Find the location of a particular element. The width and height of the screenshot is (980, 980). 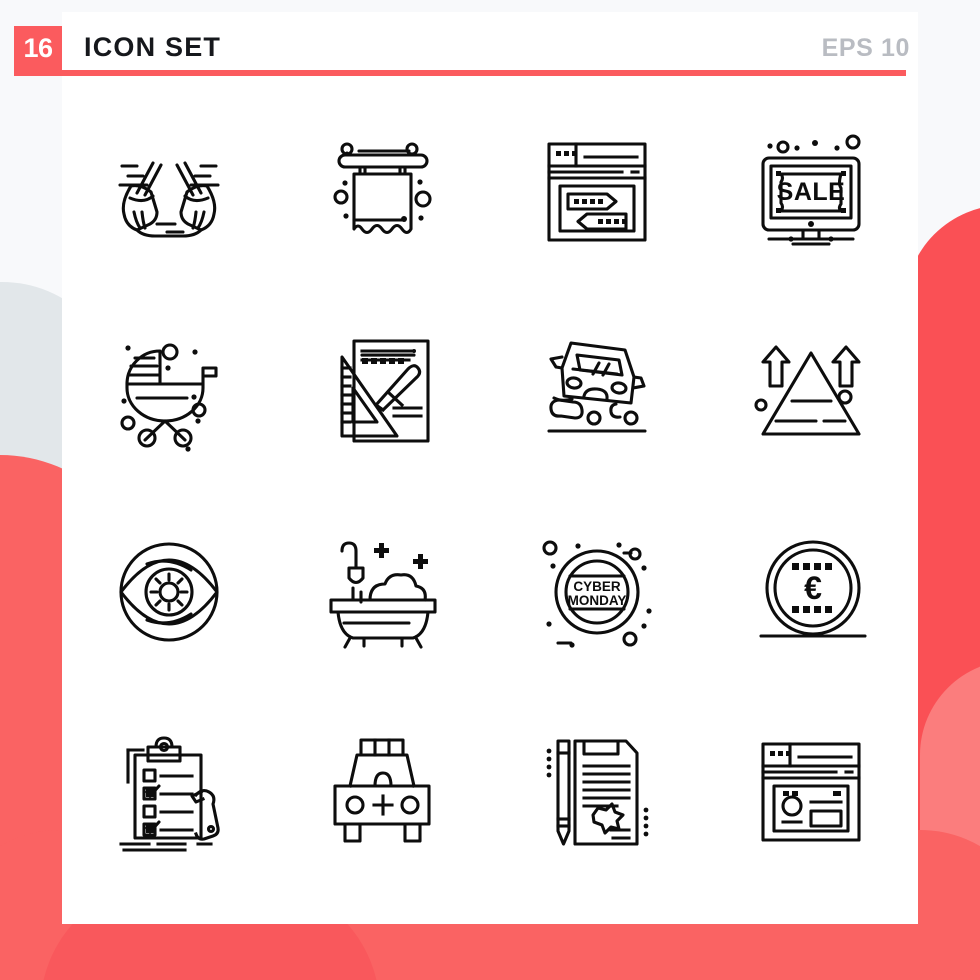

euro-coin-icon: € is located at coordinates (813, 589).